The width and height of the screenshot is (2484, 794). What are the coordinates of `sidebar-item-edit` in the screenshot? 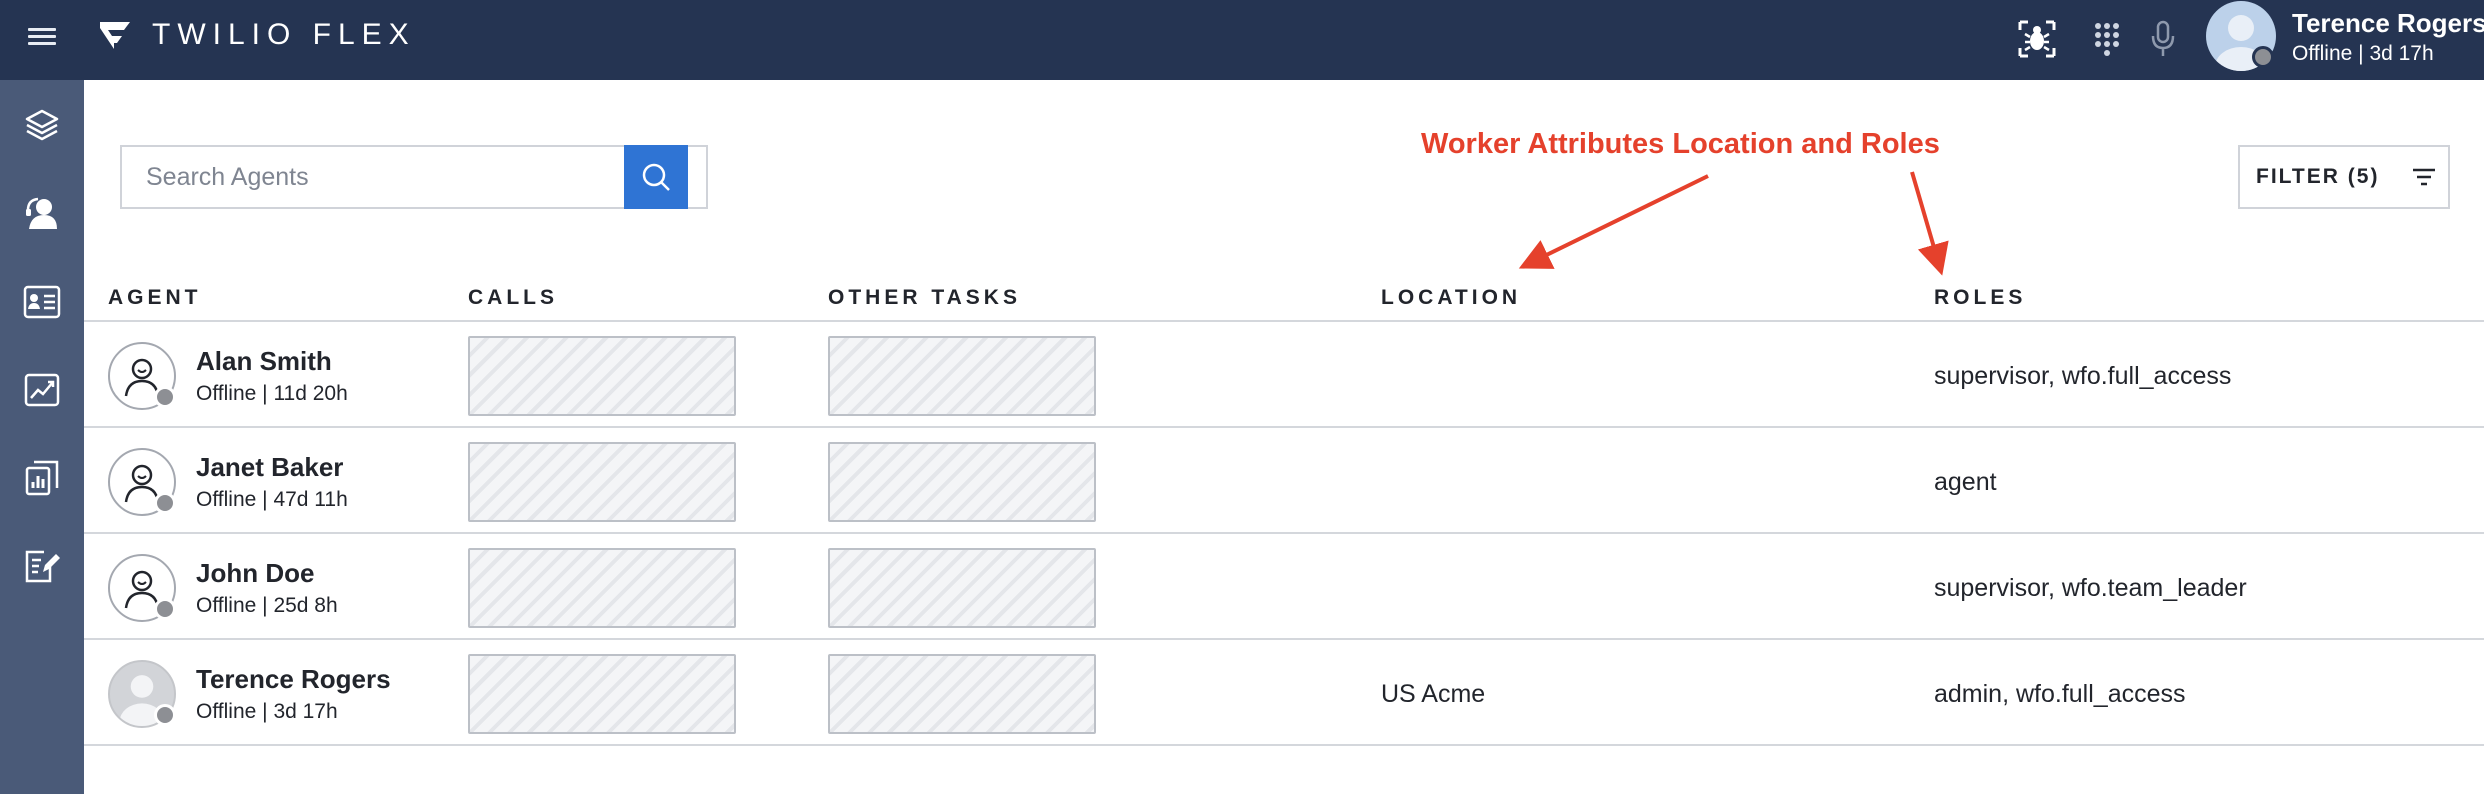 It's located at (42, 566).